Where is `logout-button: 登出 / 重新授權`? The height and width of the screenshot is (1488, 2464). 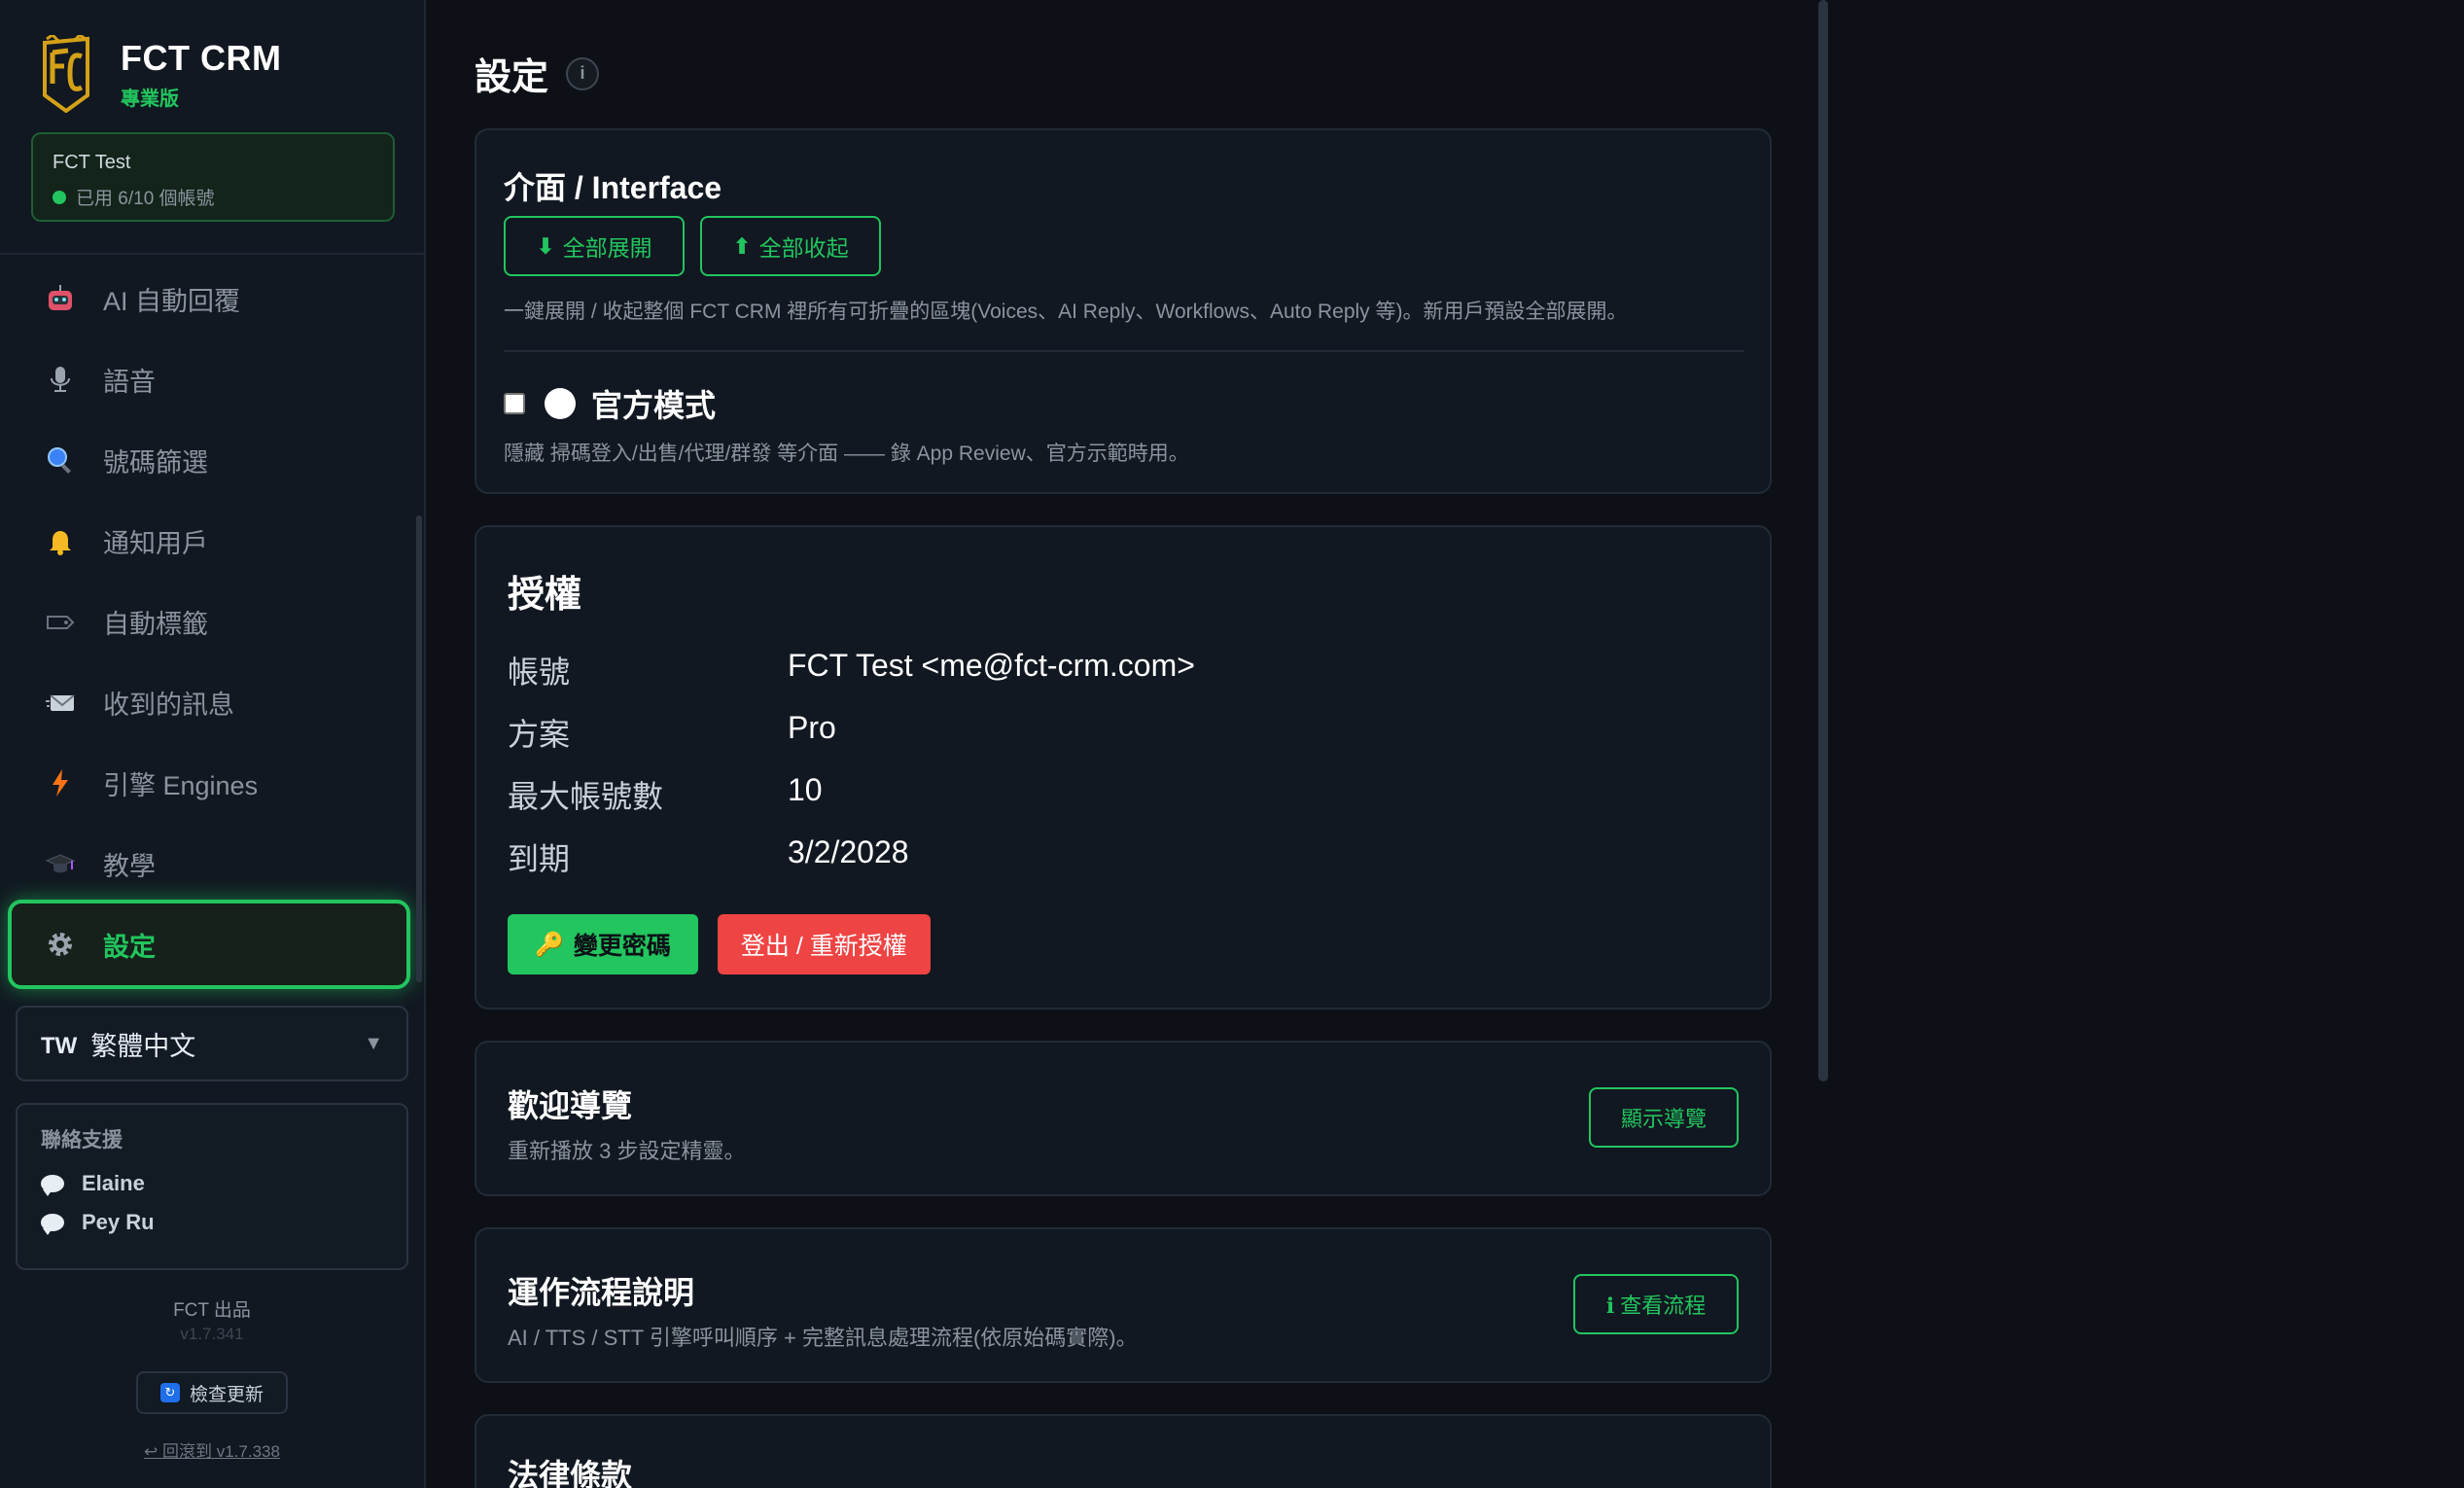 logout-button: 登出 / 重新授權 is located at coordinates (824, 944).